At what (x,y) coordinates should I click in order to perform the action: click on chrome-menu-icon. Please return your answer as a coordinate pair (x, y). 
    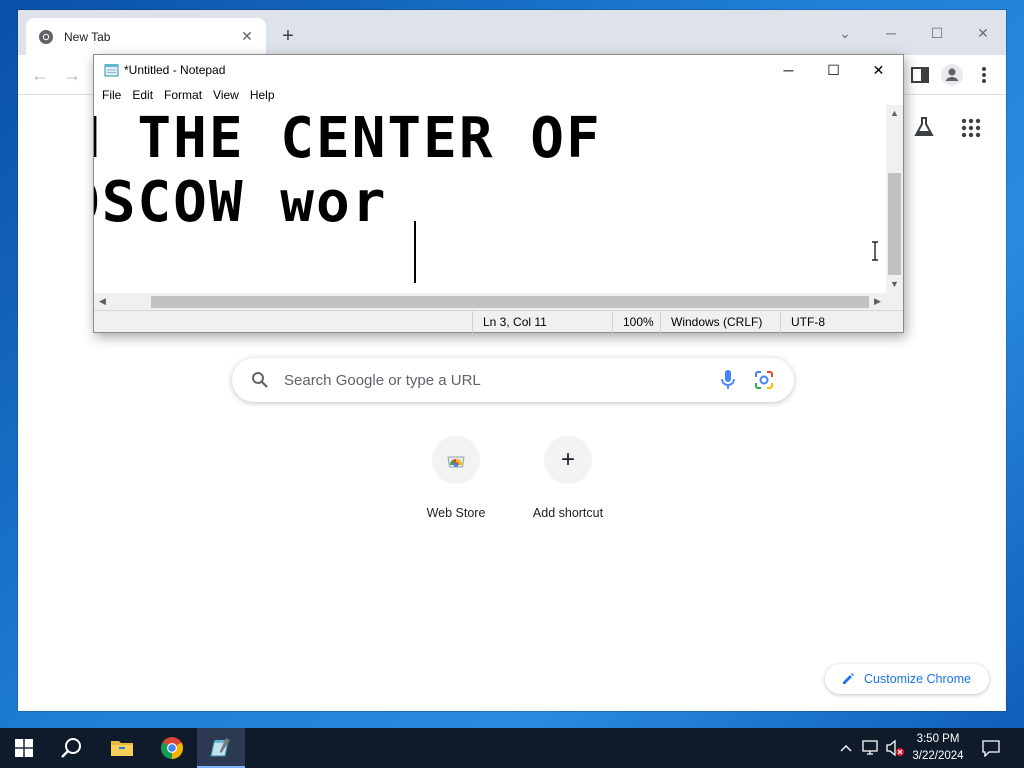
    Looking at the image, I should click on (984, 75).